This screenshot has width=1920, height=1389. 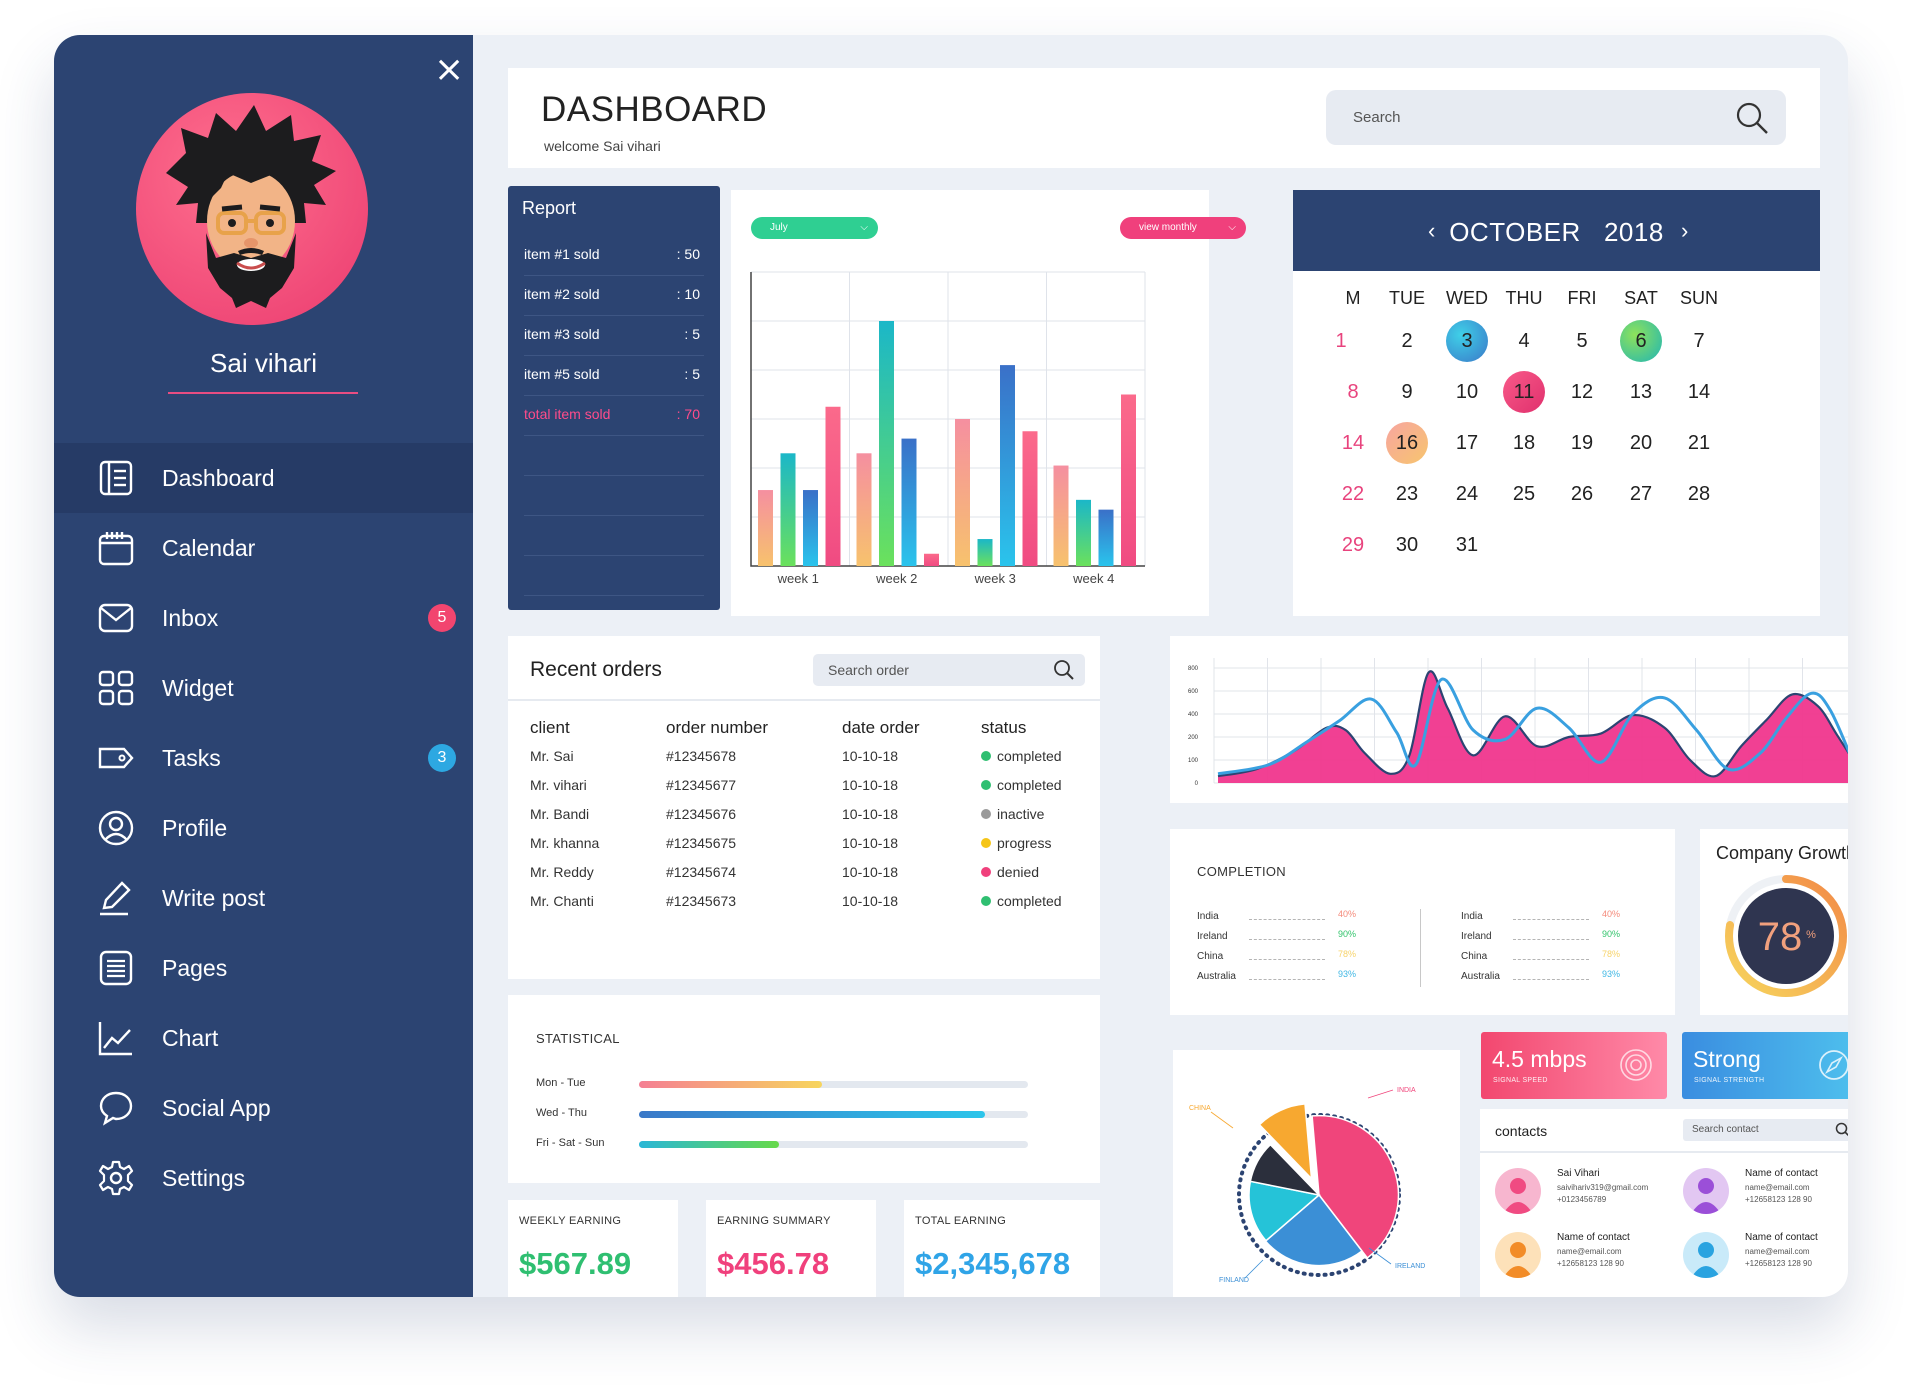 What do you see at coordinates (1524, 392) in the screenshot?
I see `calendar-day: 11` at bounding box center [1524, 392].